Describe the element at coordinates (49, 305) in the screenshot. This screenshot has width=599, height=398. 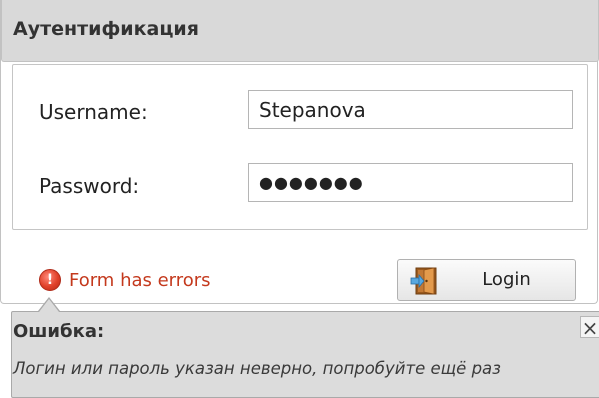
I see `tooltip-pointer-fill` at that location.